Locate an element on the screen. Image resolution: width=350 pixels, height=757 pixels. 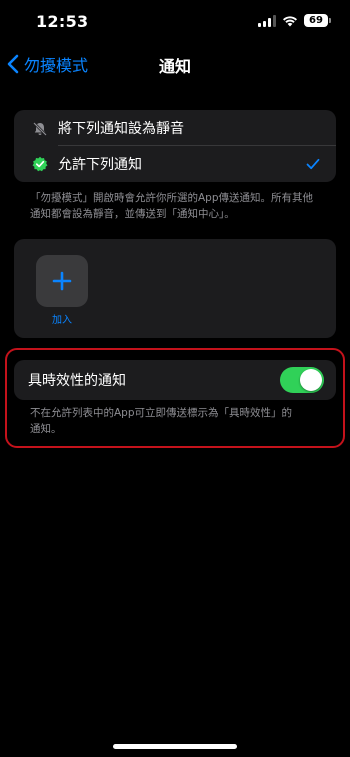
options-footnote-line-1: 「勿擾模式」開啟時會允許你所選的App傳送通知。所有其他 is located at coordinates (172, 198).